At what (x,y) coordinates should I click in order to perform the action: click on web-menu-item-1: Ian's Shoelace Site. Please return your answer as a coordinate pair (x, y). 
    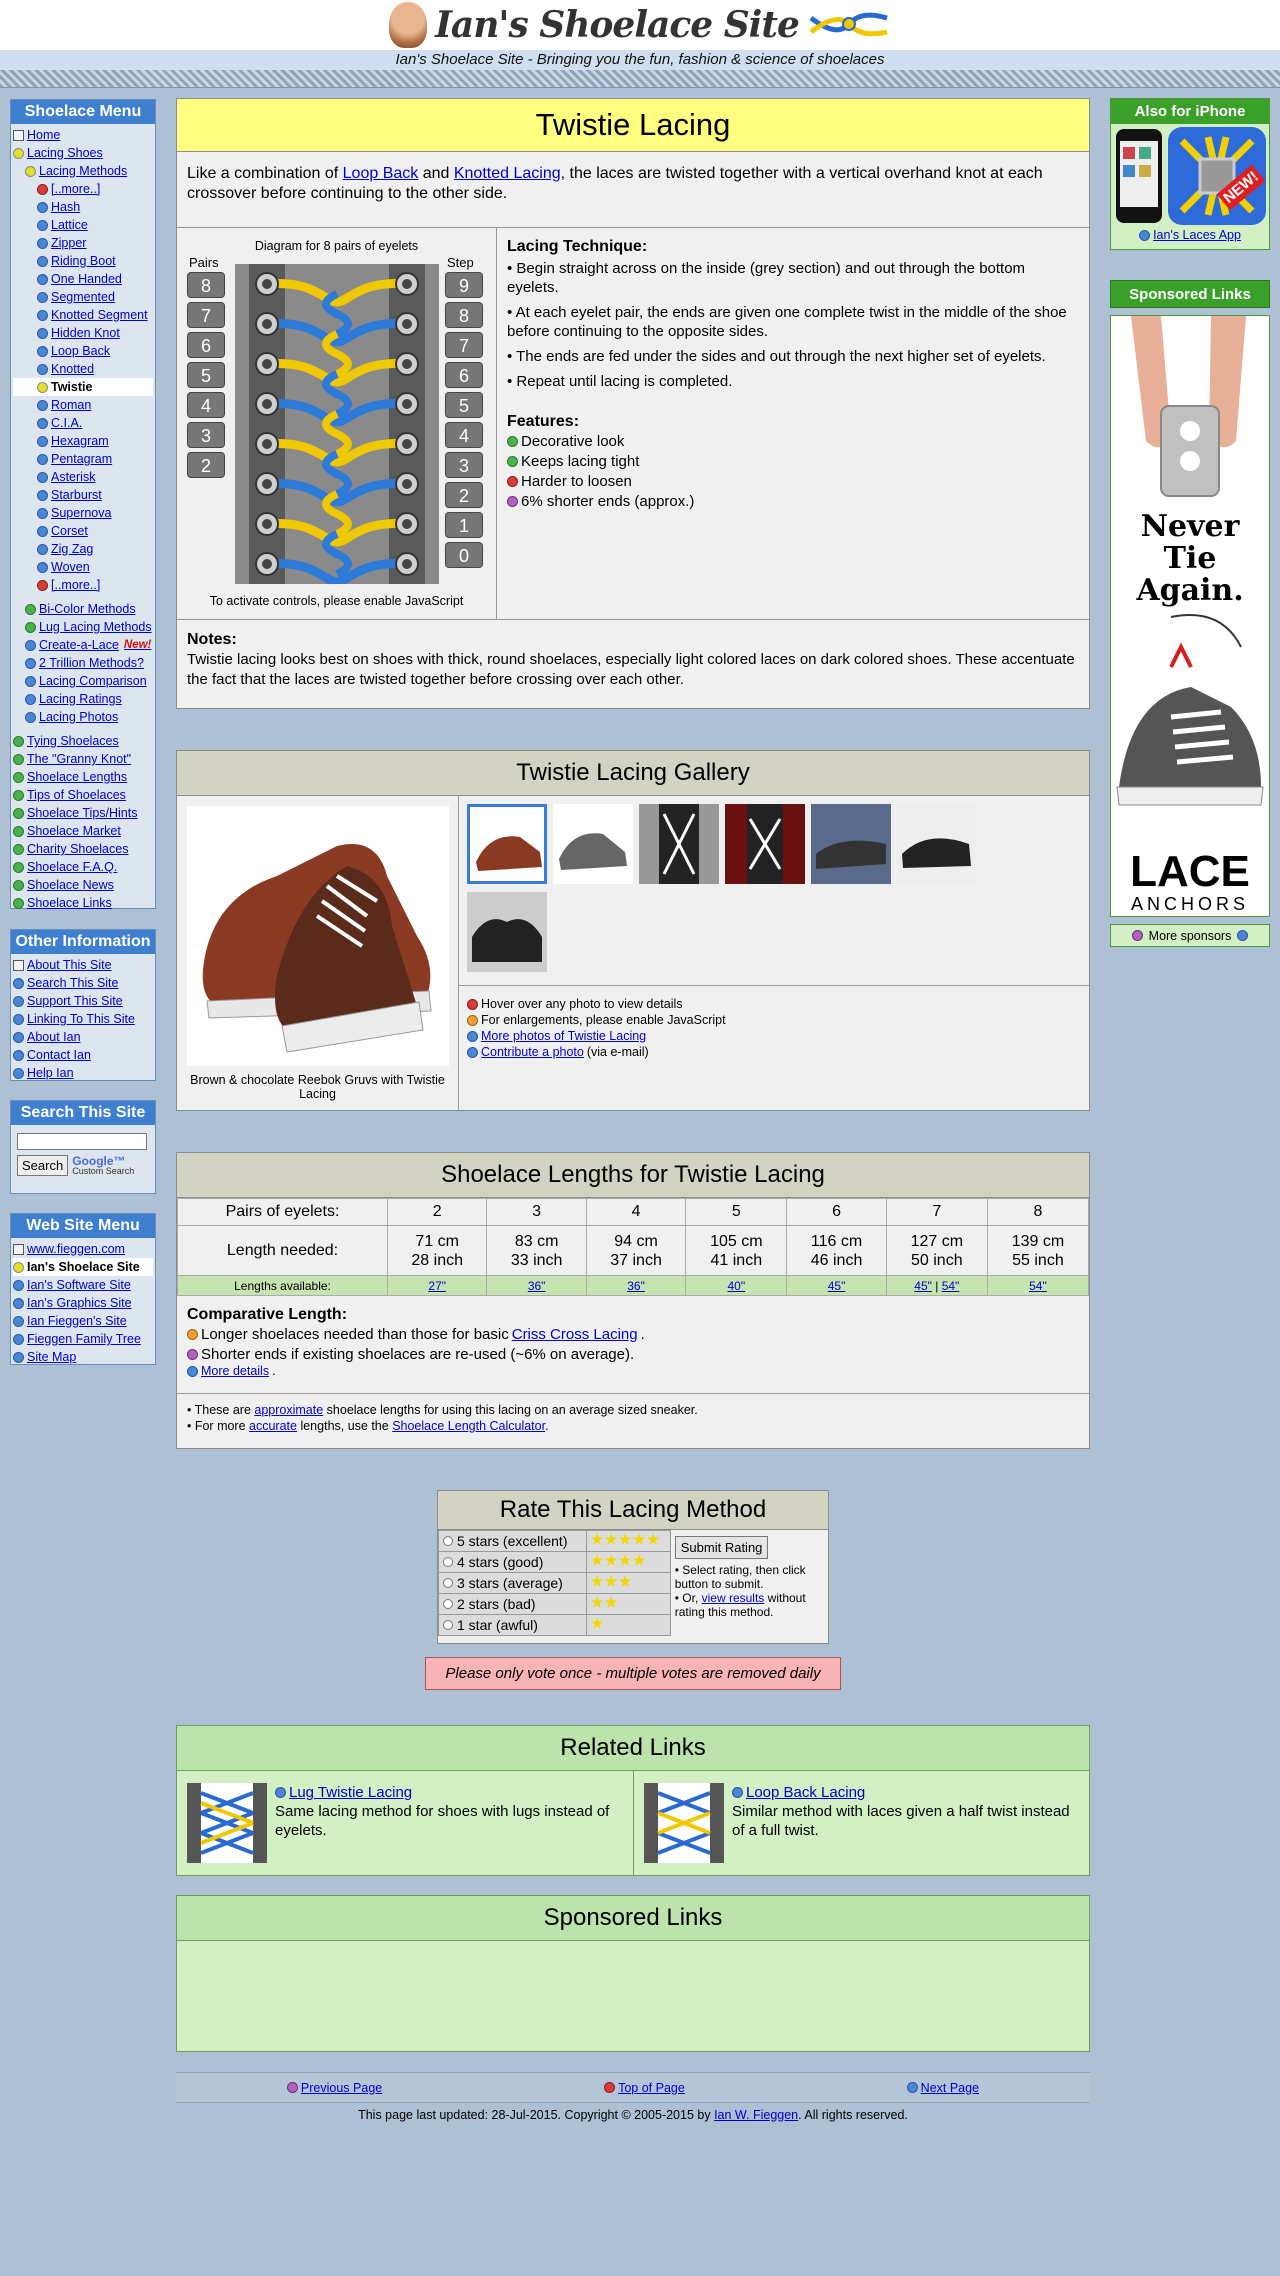
    Looking at the image, I should click on (83, 1267).